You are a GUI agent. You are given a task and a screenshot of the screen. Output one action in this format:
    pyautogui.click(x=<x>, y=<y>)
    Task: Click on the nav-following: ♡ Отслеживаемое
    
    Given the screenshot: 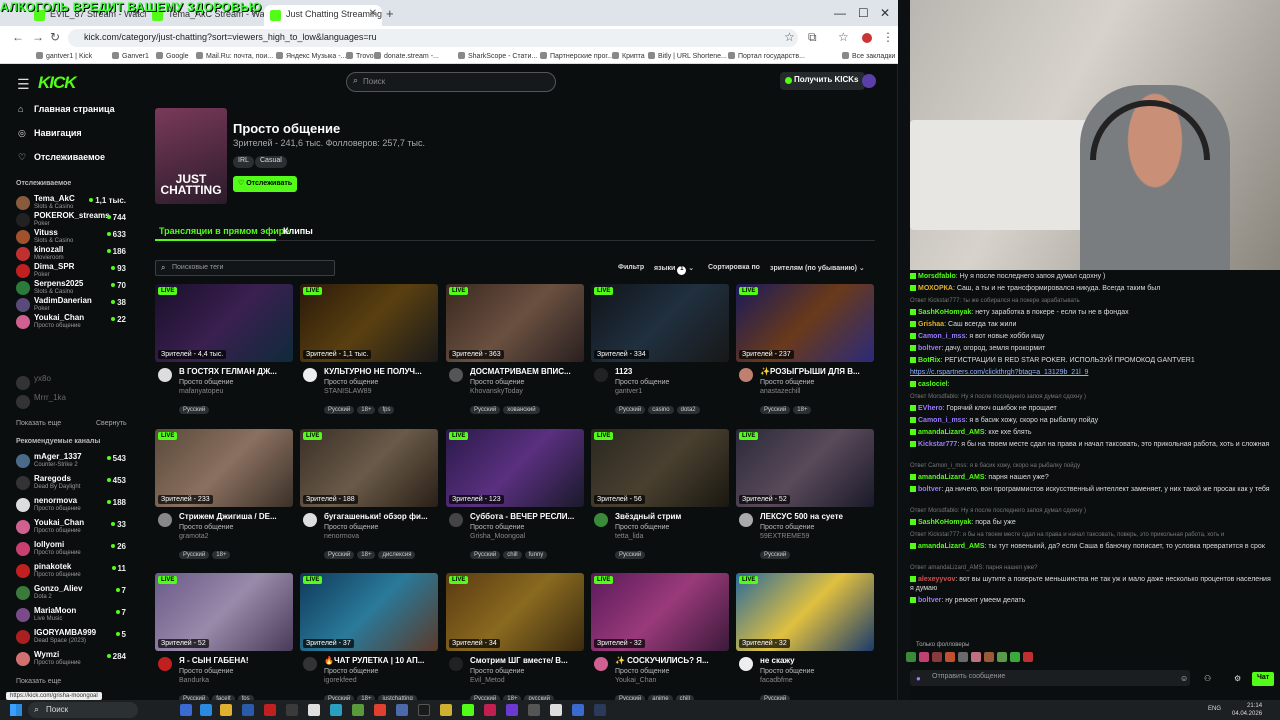 What is the action you would take?
    pyautogui.click(x=61, y=157)
    